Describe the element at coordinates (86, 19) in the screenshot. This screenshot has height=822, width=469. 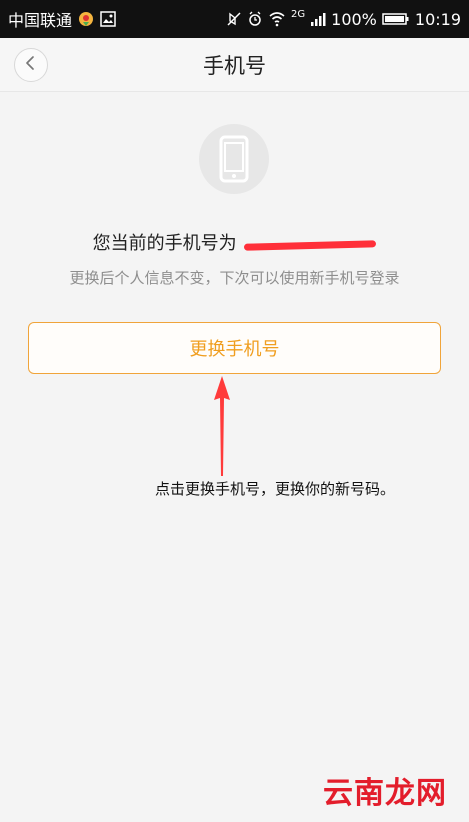
I see `location-icon` at that location.